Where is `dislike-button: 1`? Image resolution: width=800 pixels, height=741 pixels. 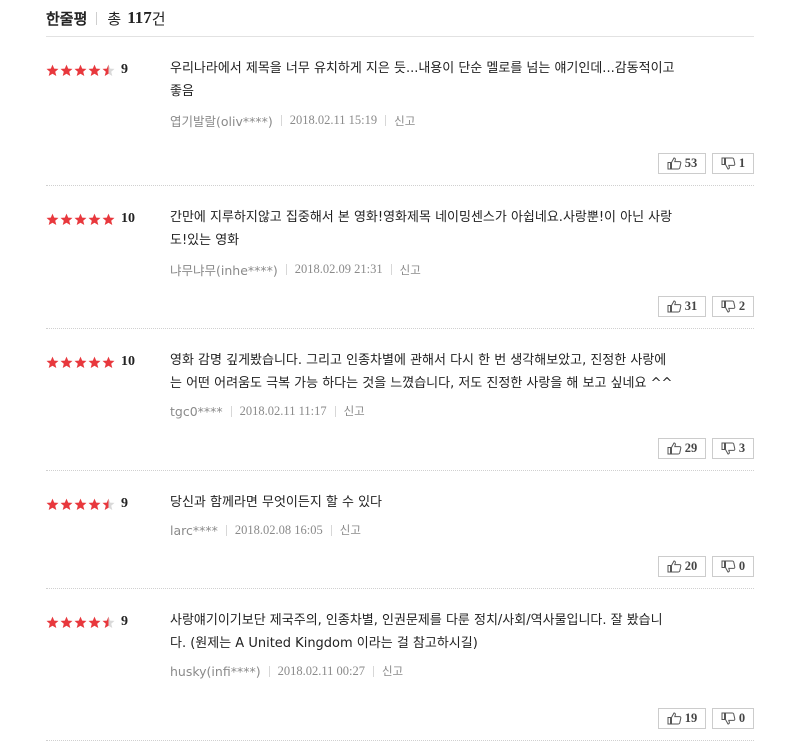
dislike-button: 1 is located at coordinates (733, 163).